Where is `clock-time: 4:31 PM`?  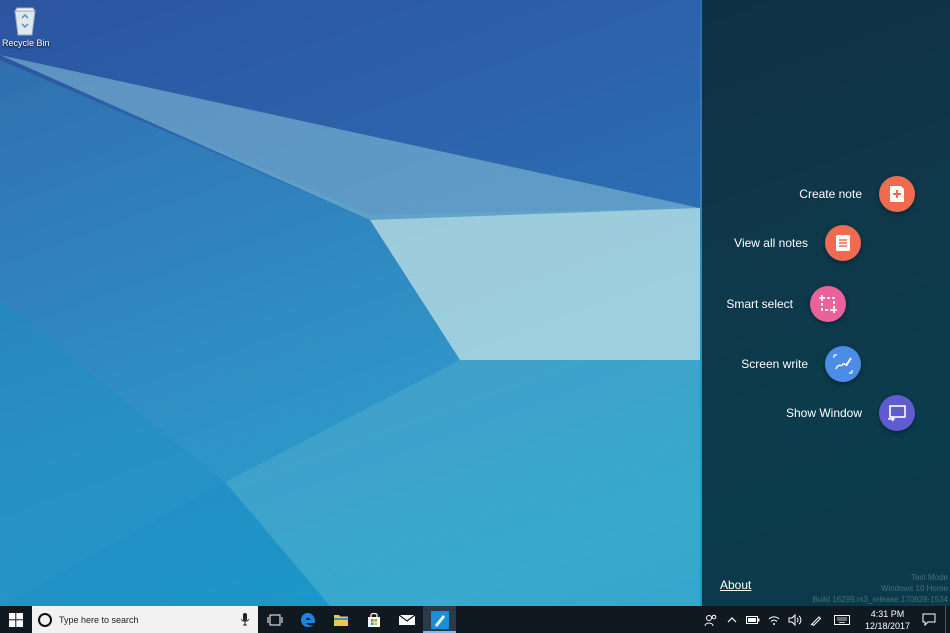
clock-time: 4:31 PM is located at coordinates (887, 613).